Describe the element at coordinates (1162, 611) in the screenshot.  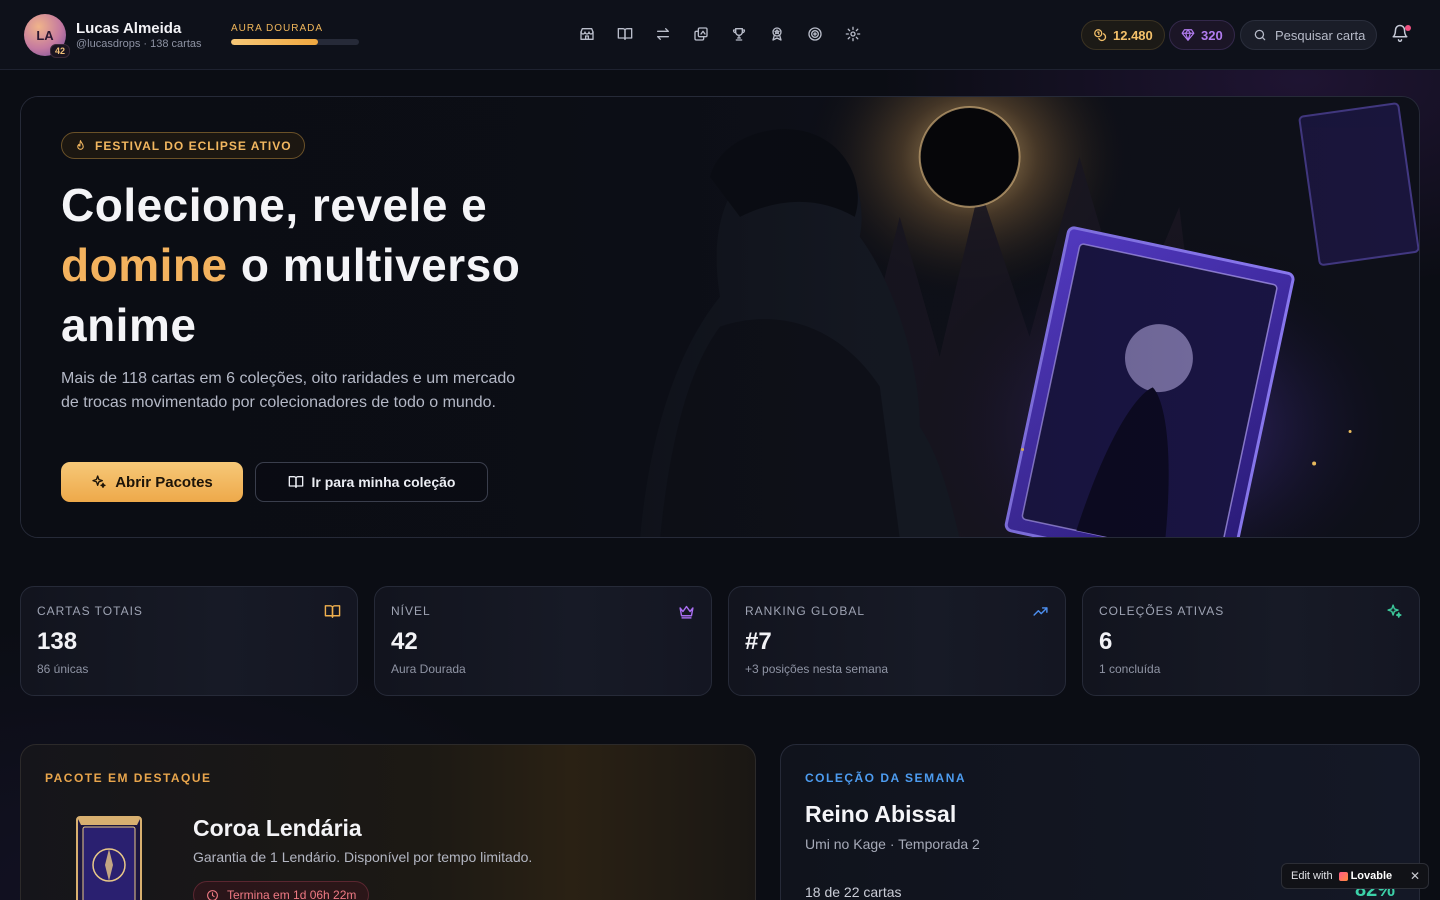
I see `stat-label: COLEÇÕES ATIVAS` at that location.